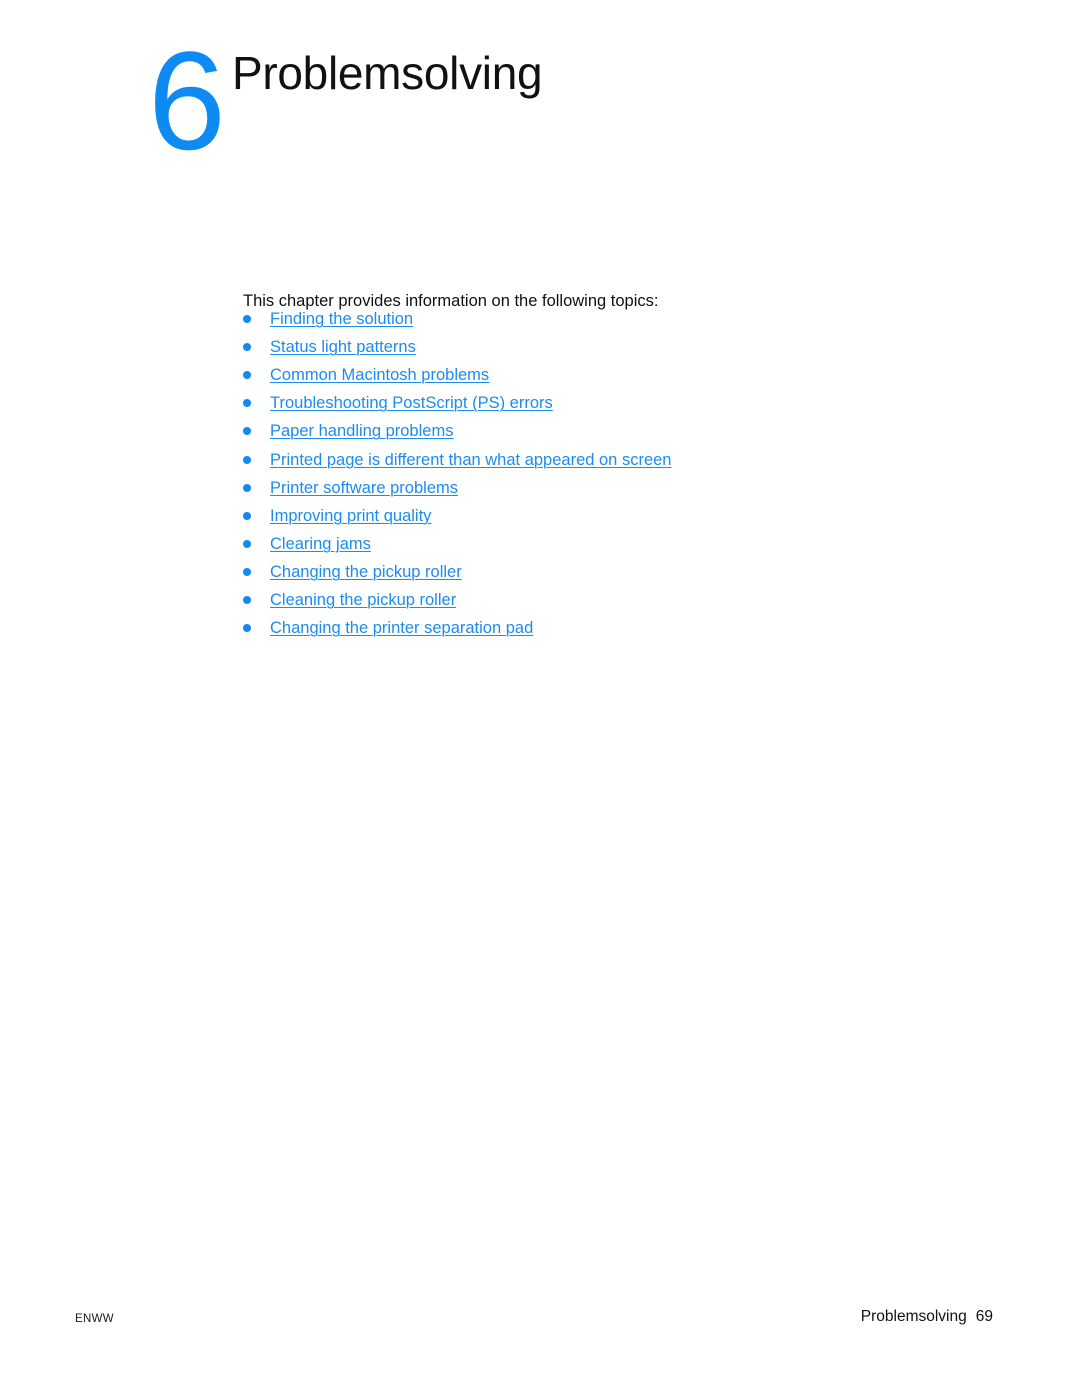 Image resolution: width=1080 pixels, height=1397 pixels. What do you see at coordinates (94, 1319) in the screenshot?
I see `footer-locale-code: ENWW` at bounding box center [94, 1319].